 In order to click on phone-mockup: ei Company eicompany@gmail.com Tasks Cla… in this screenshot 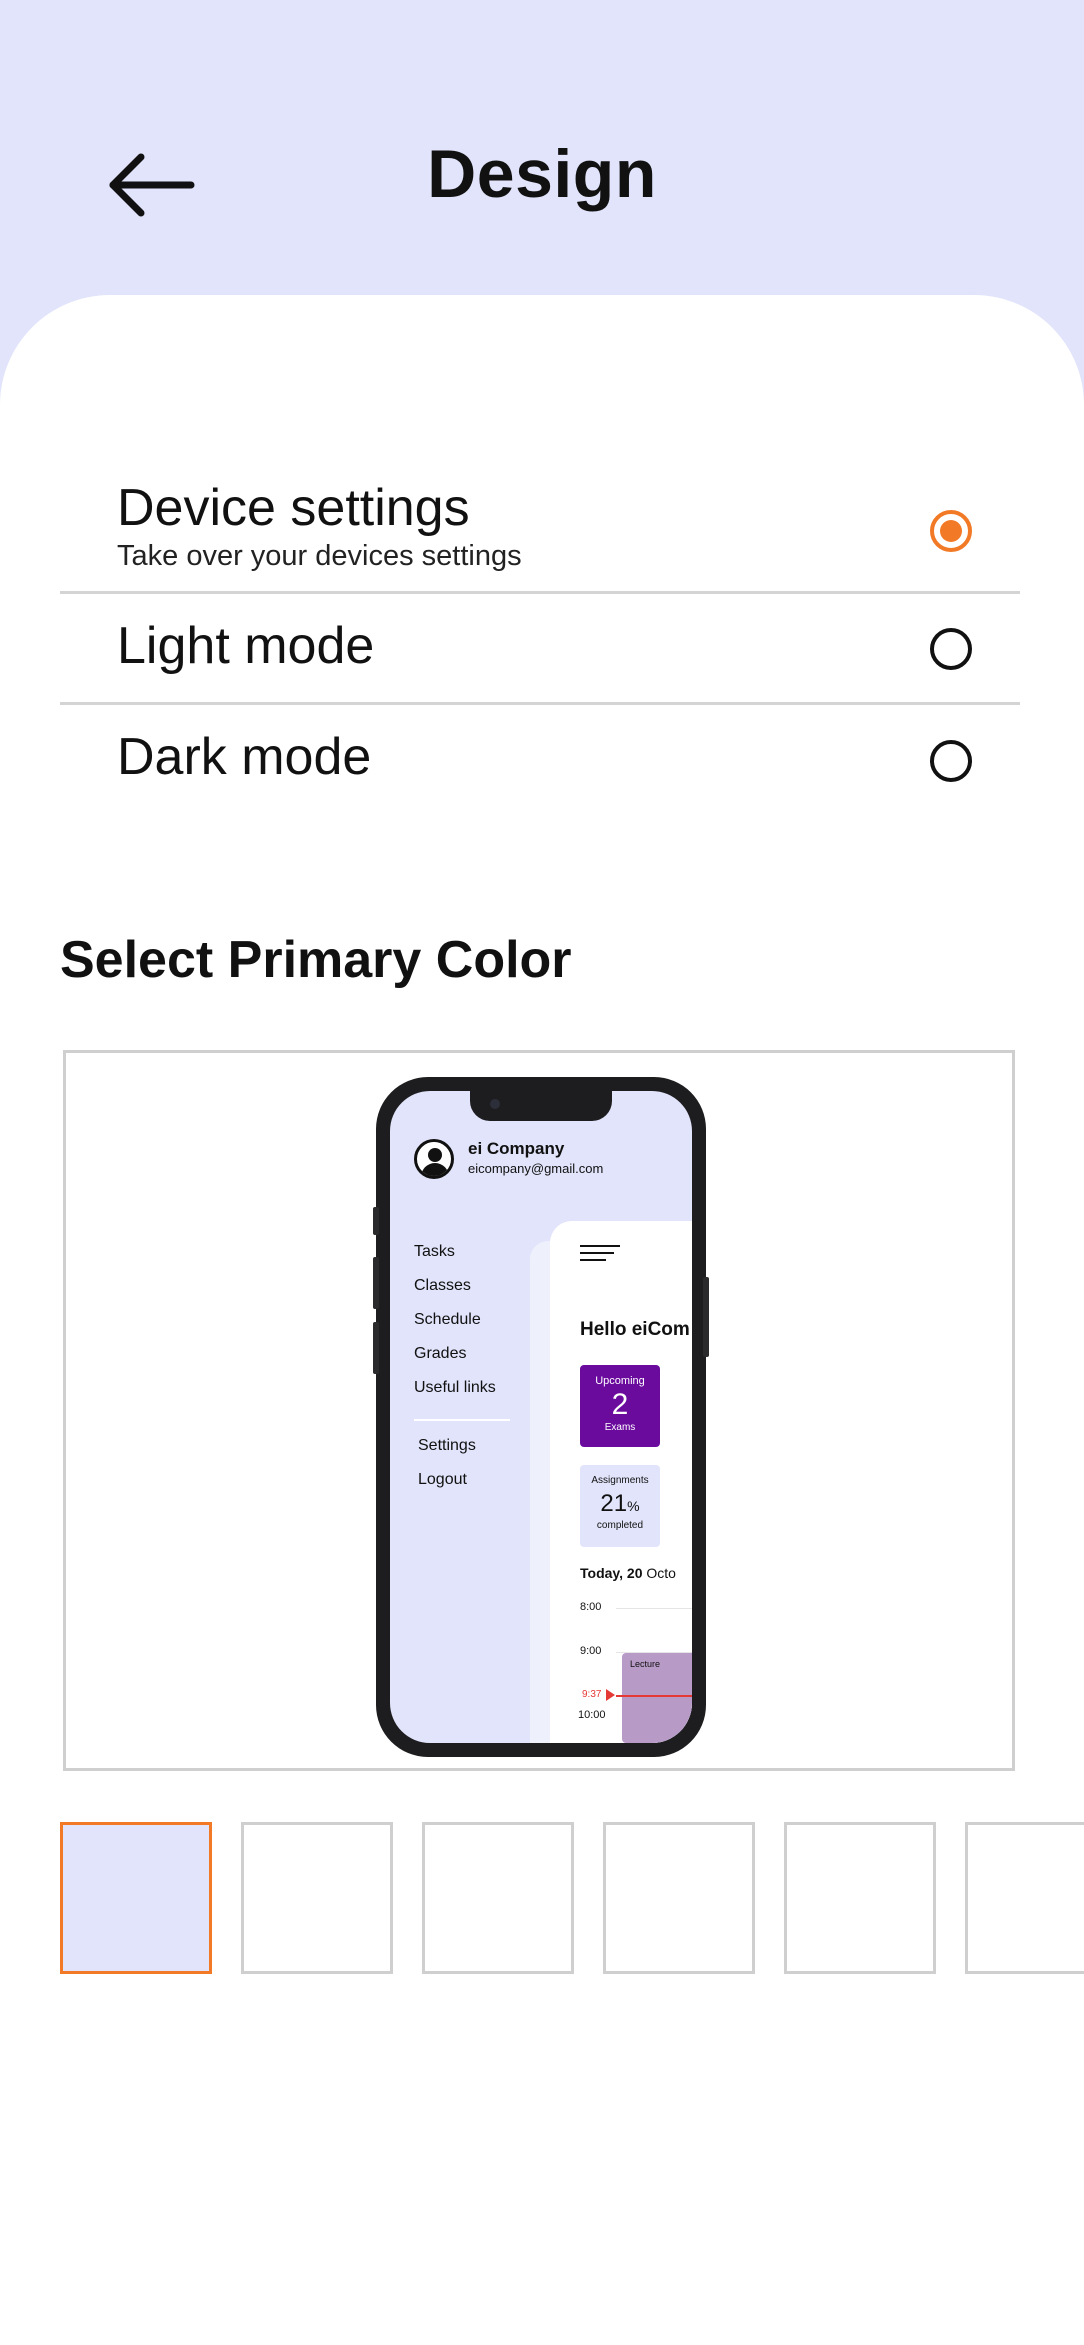, I will do `click(541, 1417)`.